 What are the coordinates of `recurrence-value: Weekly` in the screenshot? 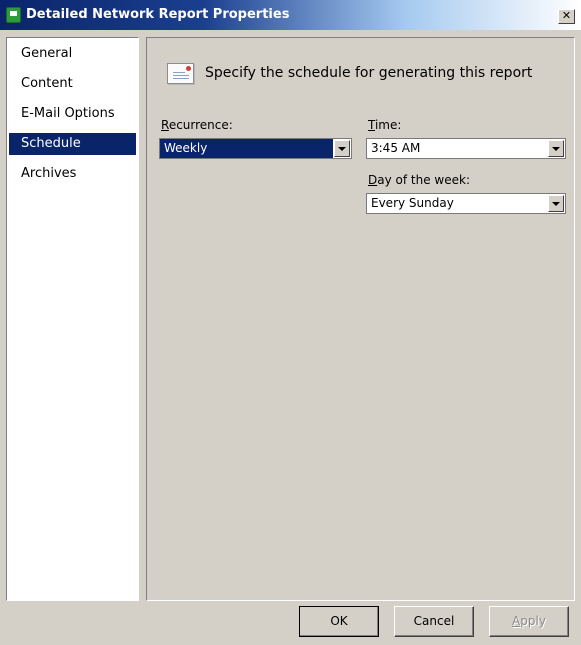 It's located at (246, 148).